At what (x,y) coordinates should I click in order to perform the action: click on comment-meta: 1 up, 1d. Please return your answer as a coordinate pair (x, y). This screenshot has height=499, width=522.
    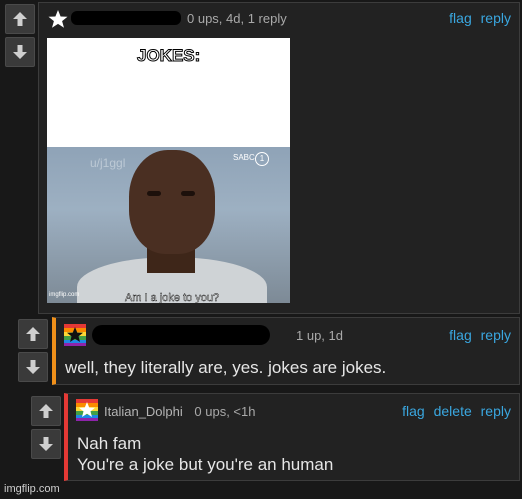
    Looking at the image, I should click on (319, 335).